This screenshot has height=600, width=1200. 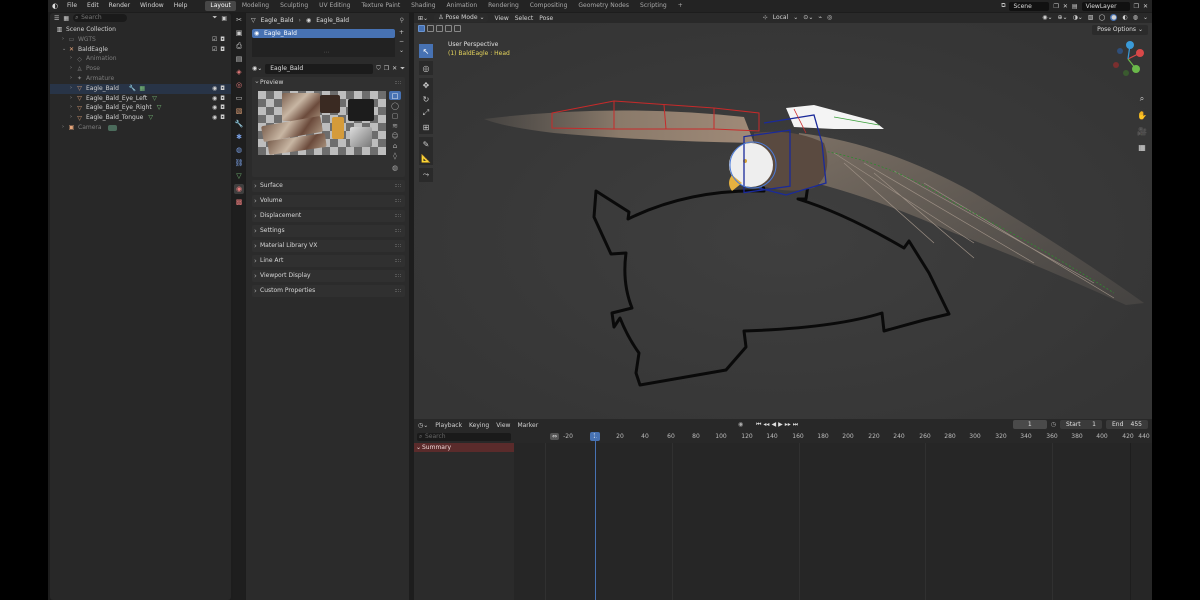 What do you see at coordinates (426, 175) in the screenshot?
I see `bone-tool-icon: ⤳` at bounding box center [426, 175].